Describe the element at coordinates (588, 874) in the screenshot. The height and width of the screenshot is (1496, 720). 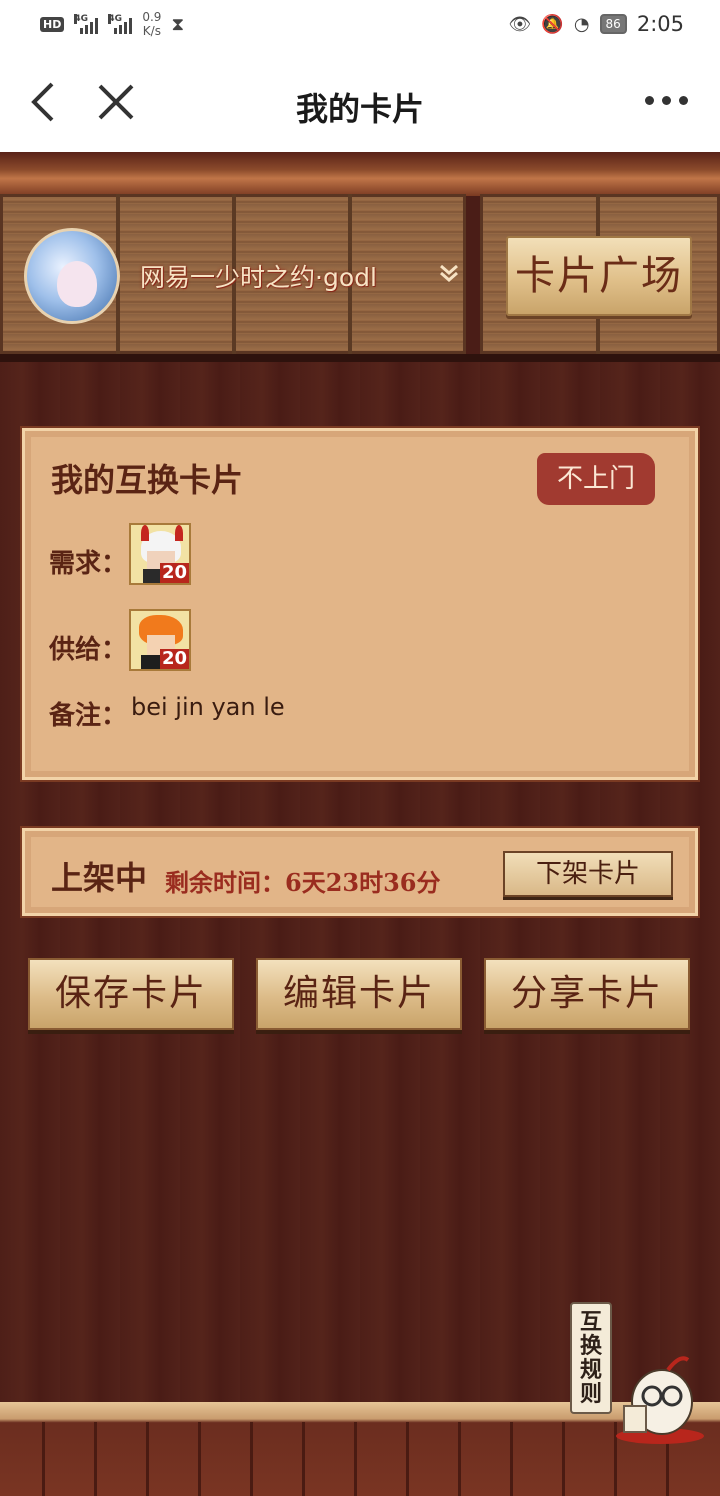
I see `delist-card-button: 下架卡片` at that location.